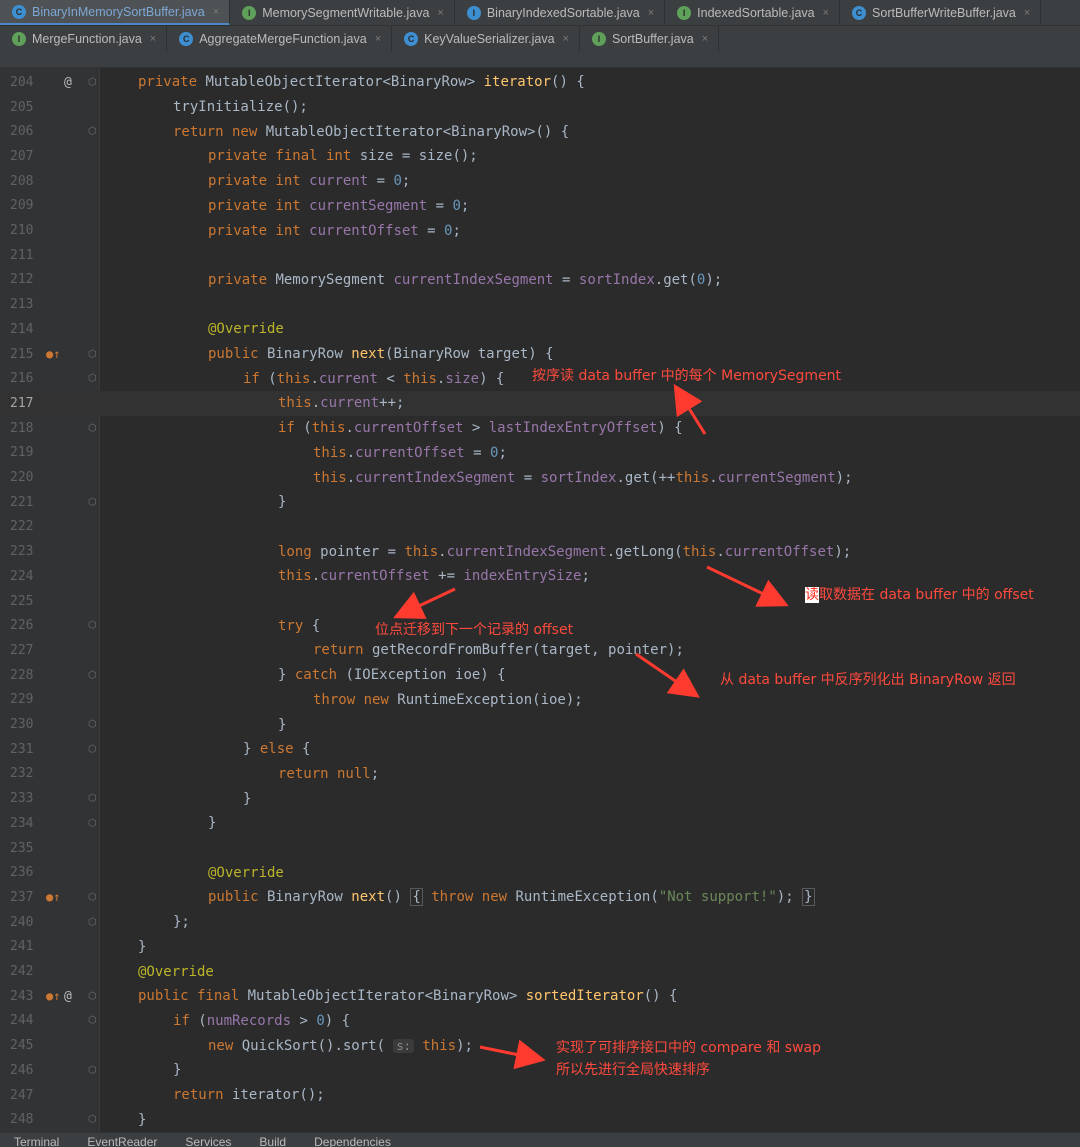  Describe the element at coordinates (540, 453) in the screenshot. I see `code-line: 219 this.currentOffset = 0;` at that location.